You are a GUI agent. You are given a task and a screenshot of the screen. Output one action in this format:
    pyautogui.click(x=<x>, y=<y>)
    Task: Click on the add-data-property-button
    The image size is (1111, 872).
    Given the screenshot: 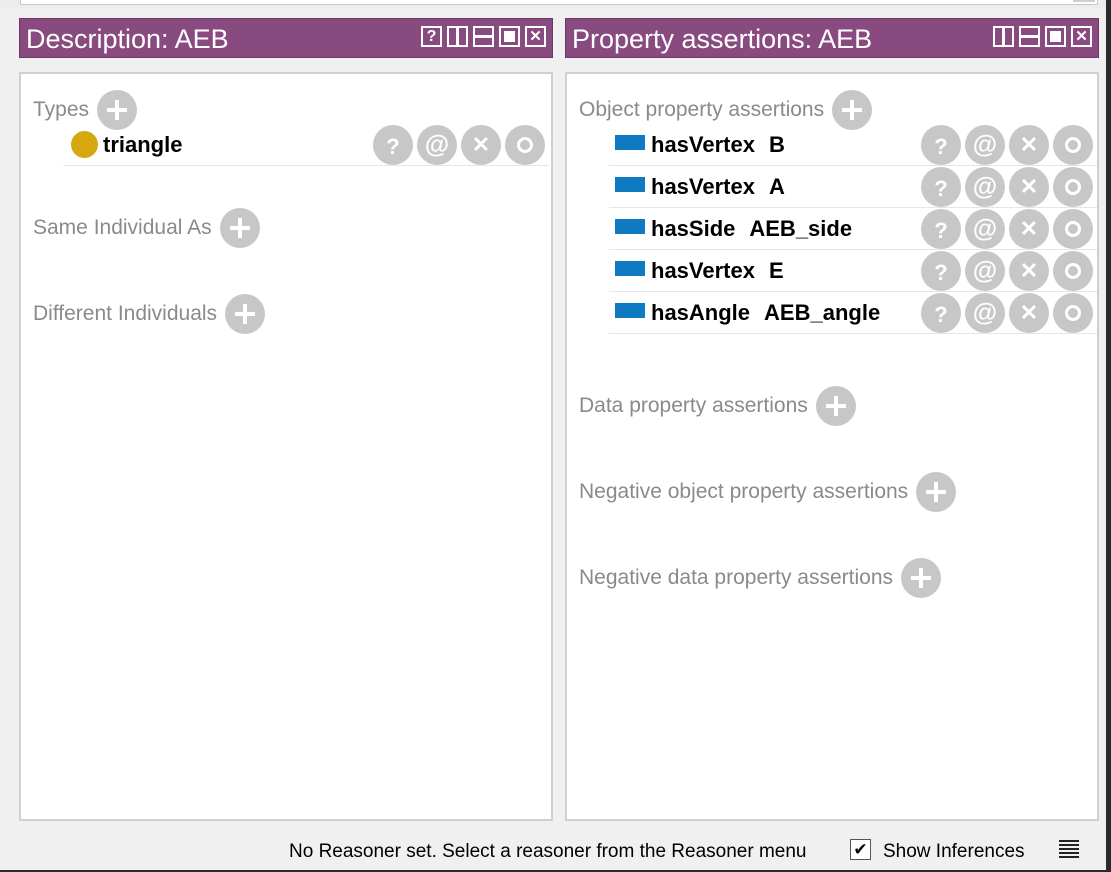 What is the action you would take?
    pyautogui.click(x=835, y=406)
    